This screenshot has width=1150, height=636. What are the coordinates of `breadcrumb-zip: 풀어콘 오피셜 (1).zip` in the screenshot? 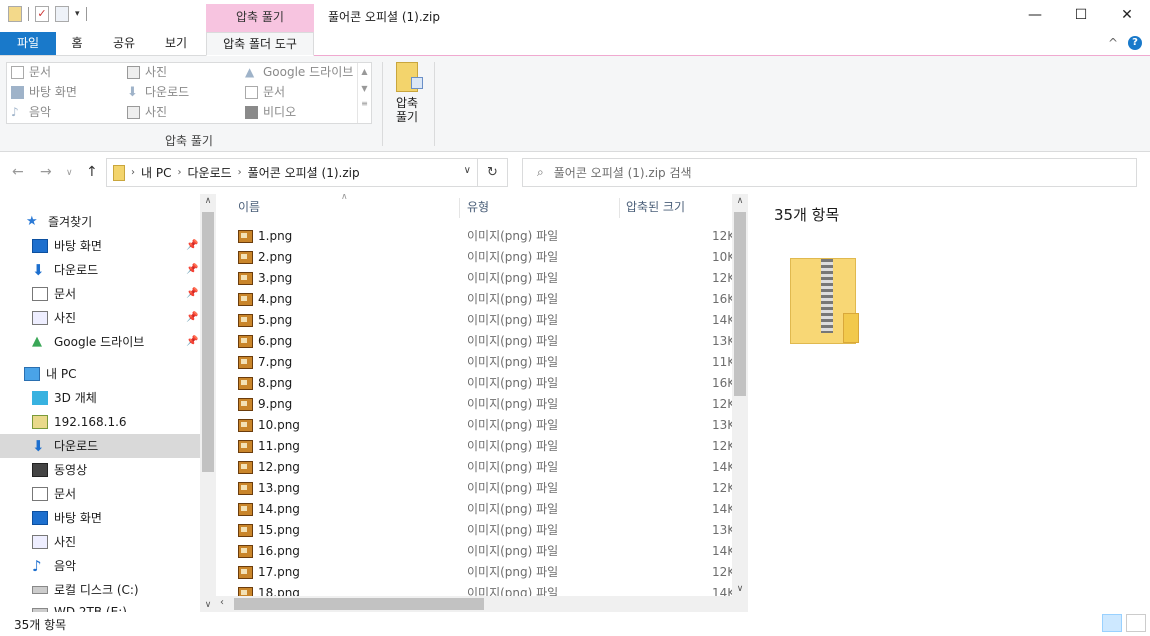 It's located at (304, 172).